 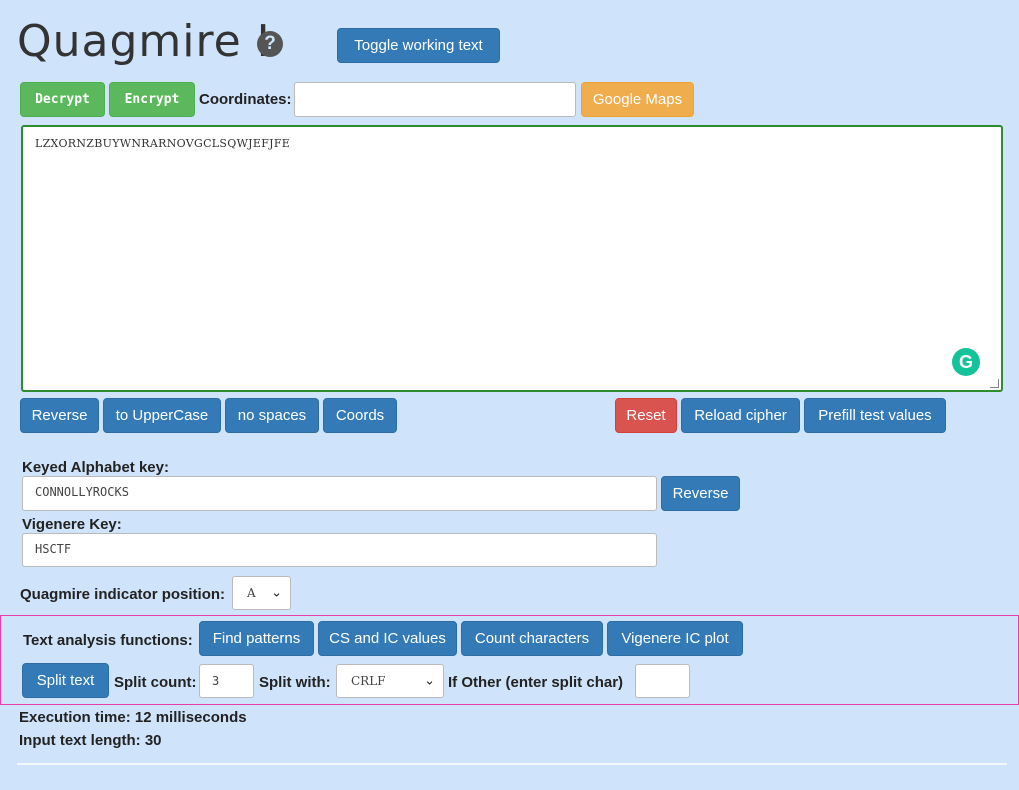 What do you see at coordinates (675, 638) in the screenshot?
I see `vigenere-ic-plot-button: Vigenere IC plot` at bounding box center [675, 638].